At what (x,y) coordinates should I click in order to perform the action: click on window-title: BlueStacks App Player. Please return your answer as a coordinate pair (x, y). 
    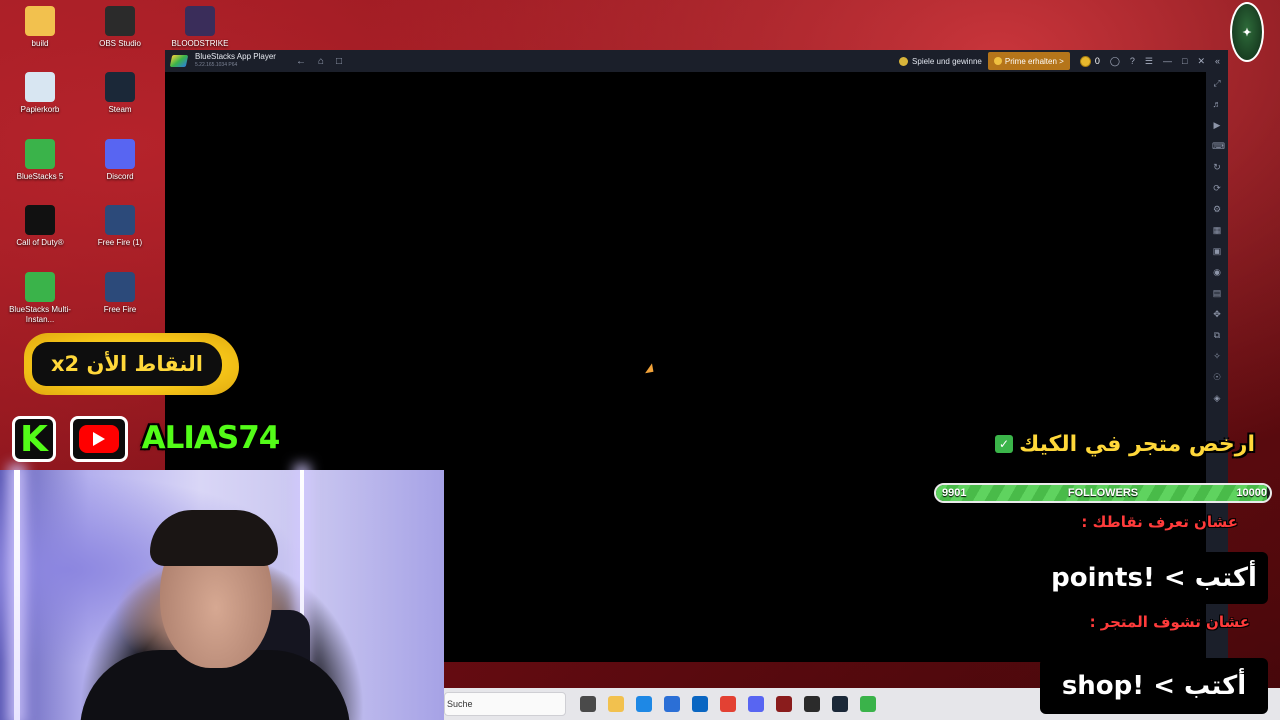
    Looking at the image, I should click on (235, 56).